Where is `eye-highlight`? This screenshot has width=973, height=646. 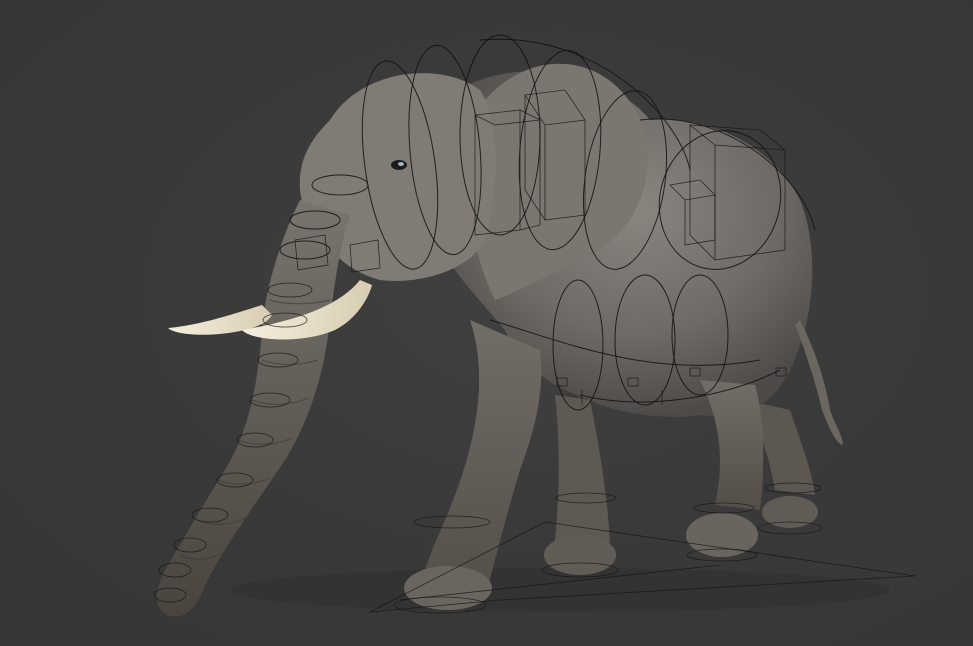
eye-highlight is located at coordinates (401, 164).